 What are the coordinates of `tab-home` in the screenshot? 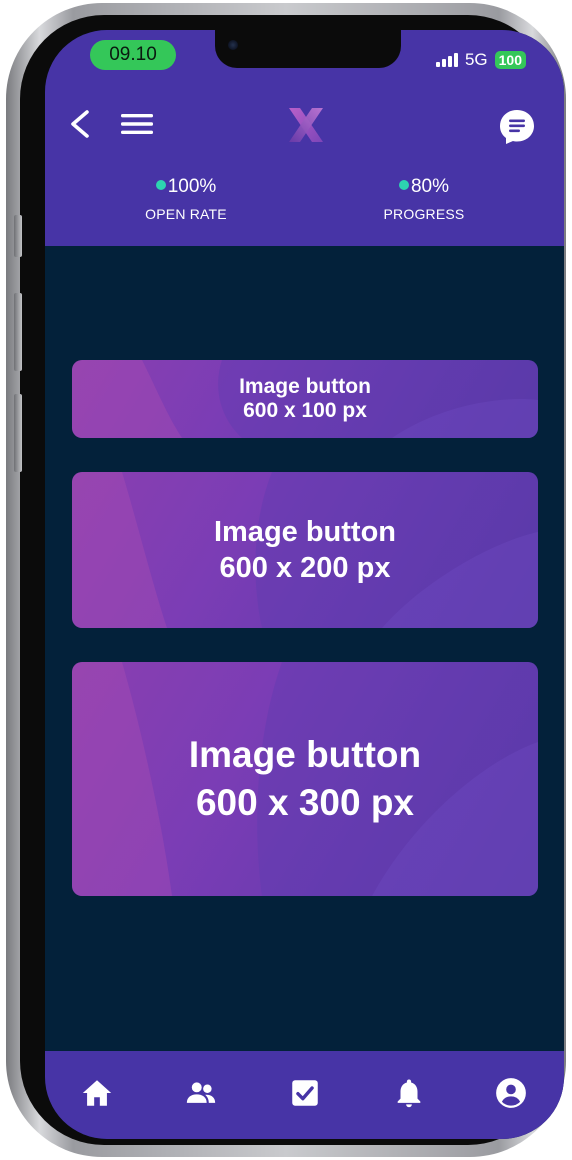 It's located at (97, 1093).